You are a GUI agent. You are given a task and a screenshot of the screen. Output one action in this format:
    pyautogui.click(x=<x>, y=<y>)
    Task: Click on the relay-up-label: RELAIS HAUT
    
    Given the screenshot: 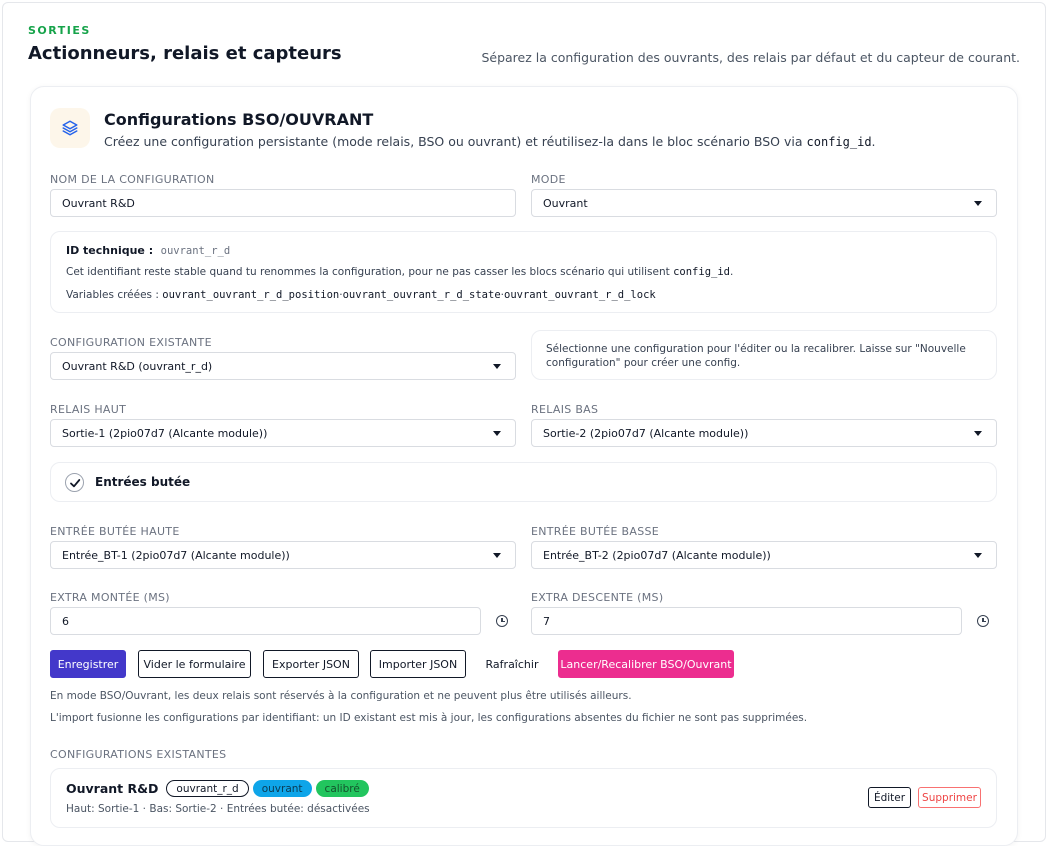 What is the action you would take?
    pyautogui.click(x=88, y=409)
    